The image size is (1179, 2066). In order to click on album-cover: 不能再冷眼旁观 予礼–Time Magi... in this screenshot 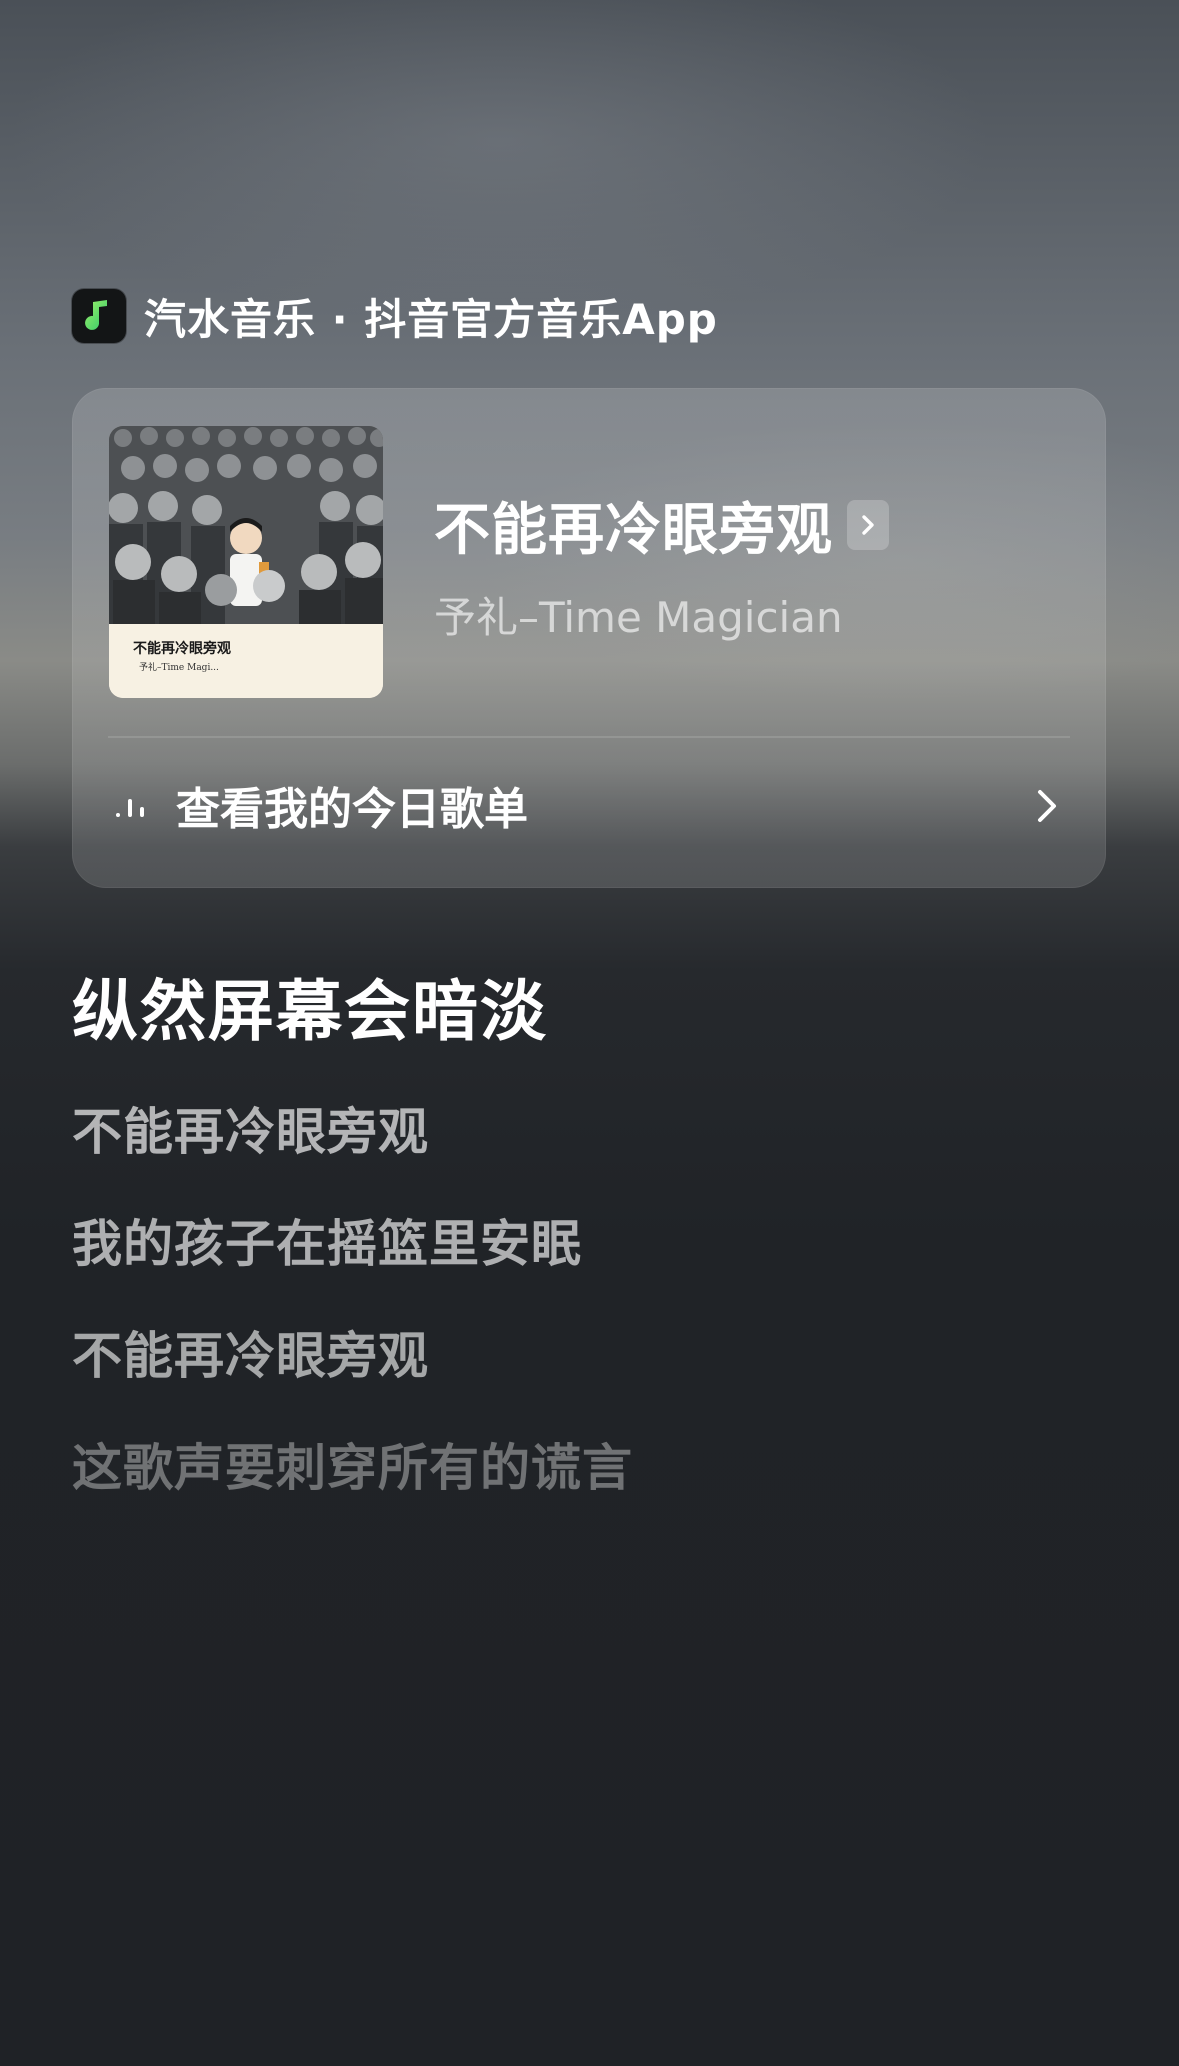, I will do `click(246, 562)`.